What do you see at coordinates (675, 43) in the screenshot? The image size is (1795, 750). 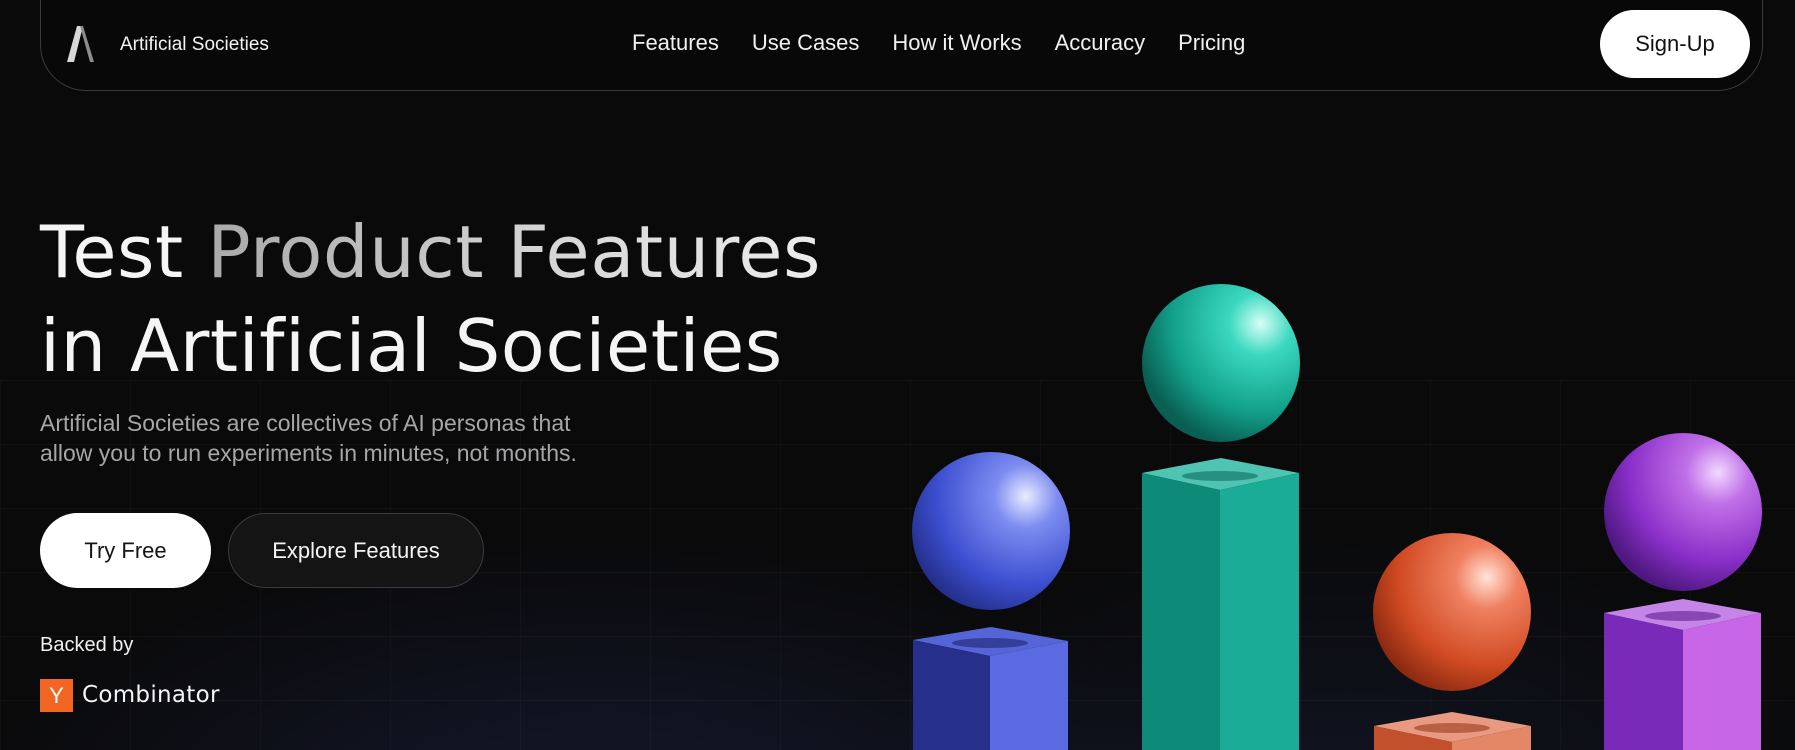 I see `nav-link-features: Features` at bounding box center [675, 43].